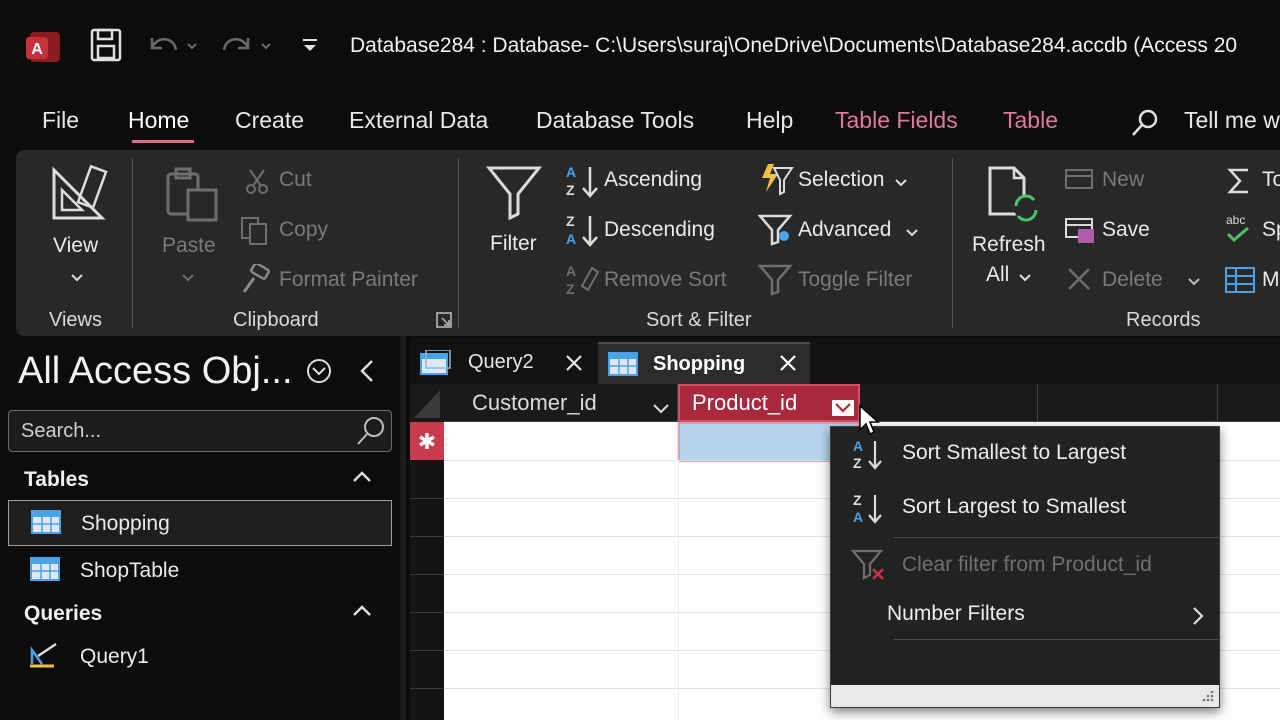  I want to click on nav-item-shopping: Shopping, so click(200, 523).